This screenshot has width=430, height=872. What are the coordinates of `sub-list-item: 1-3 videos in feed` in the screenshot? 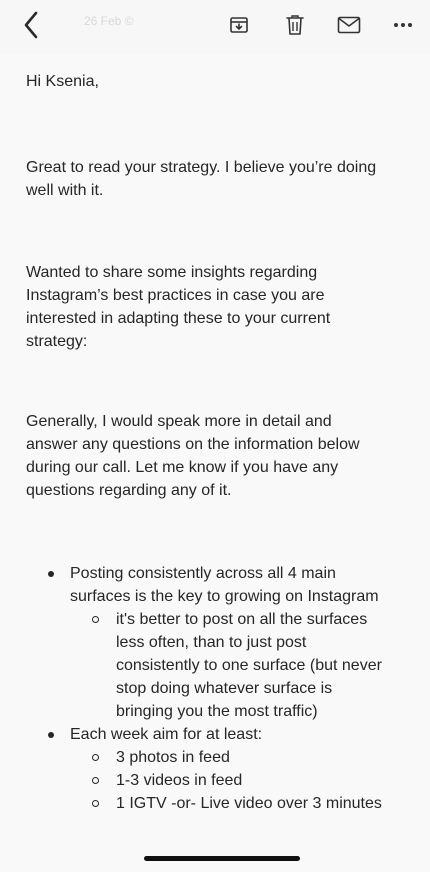 It's located at (228, 780).